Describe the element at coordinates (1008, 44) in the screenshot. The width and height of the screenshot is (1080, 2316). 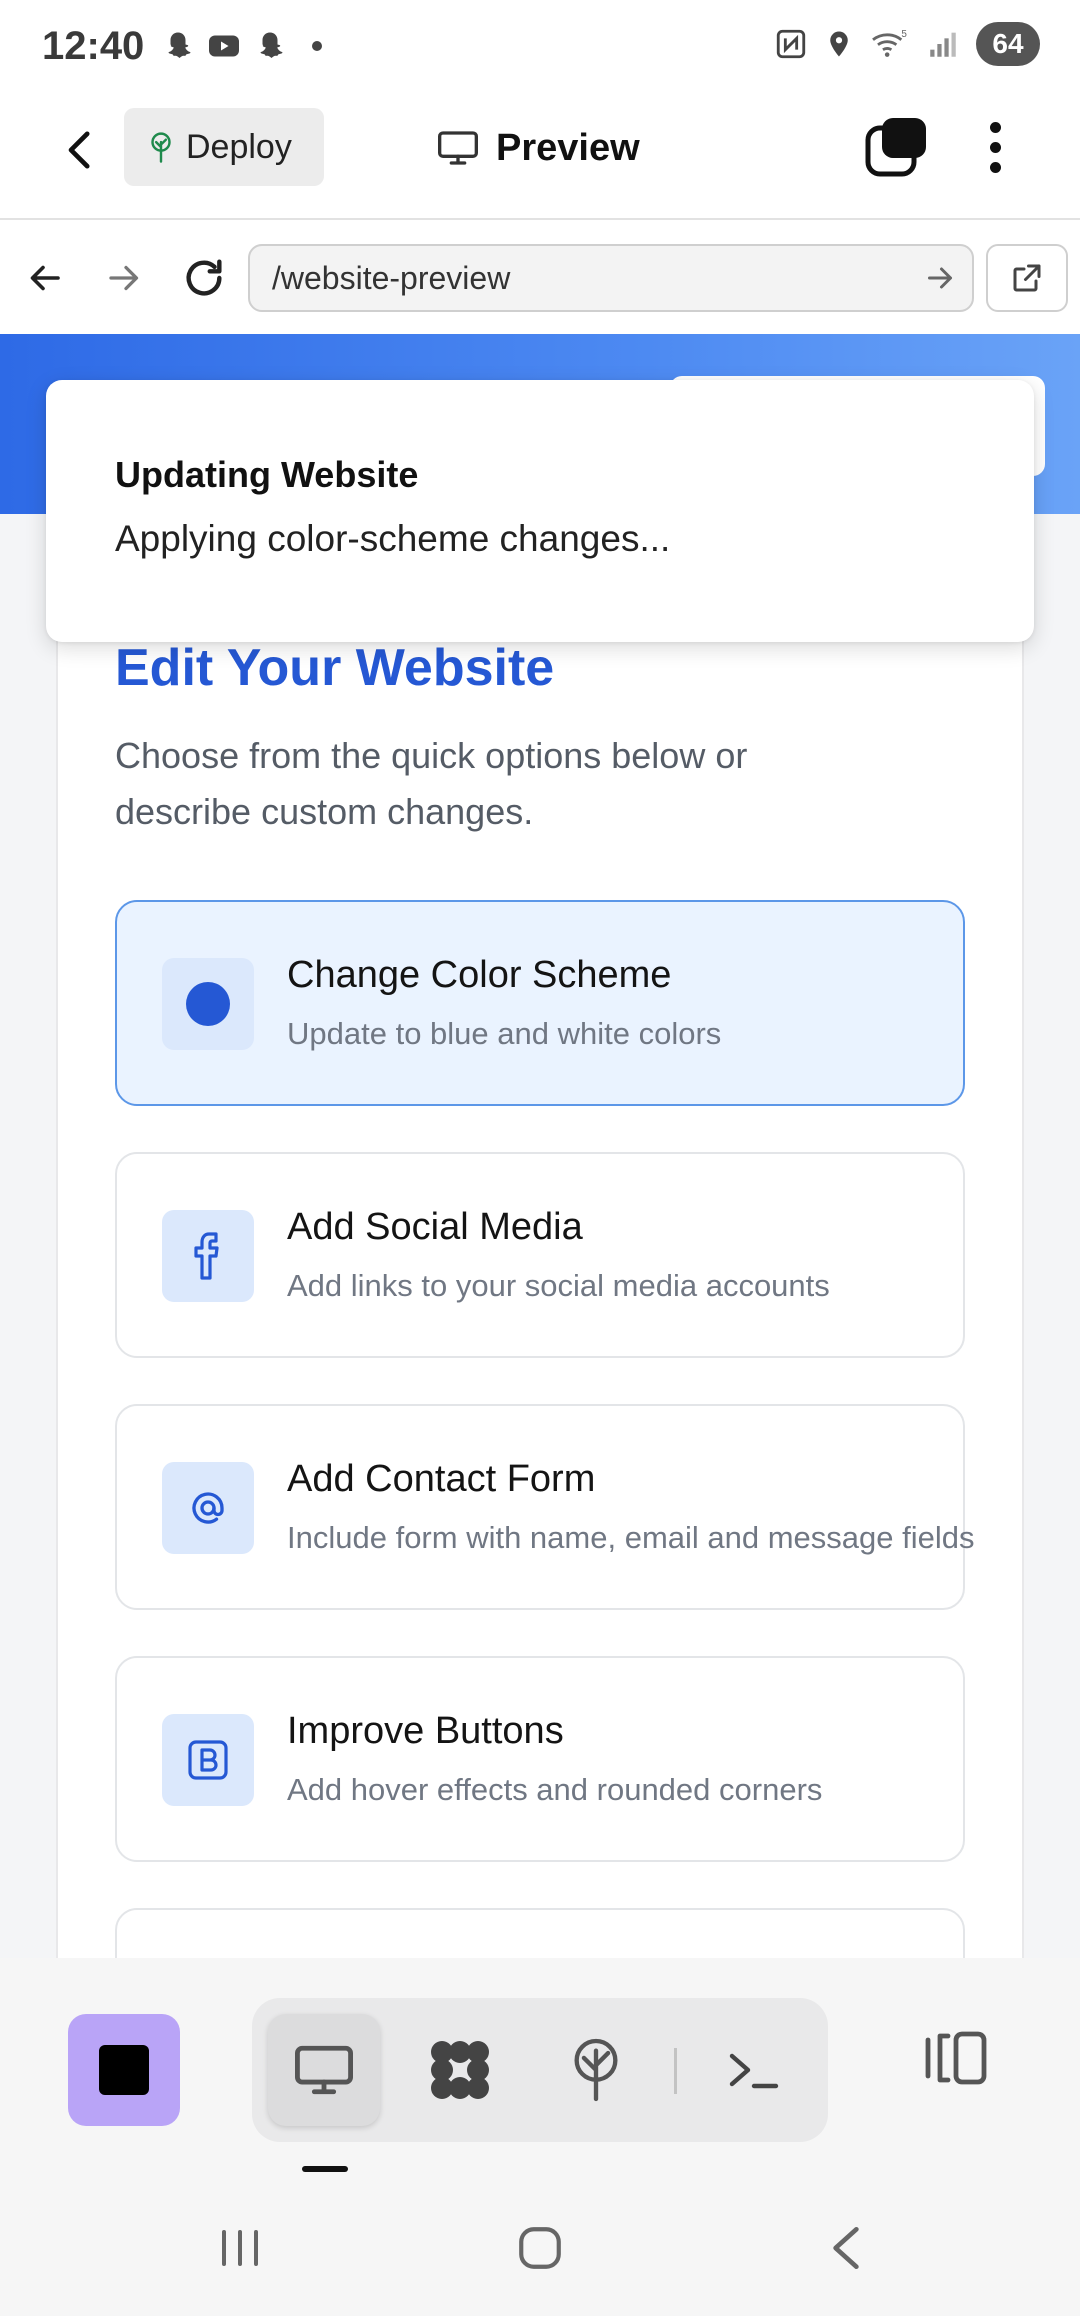
I see `battery-indicator: 64` at that location.